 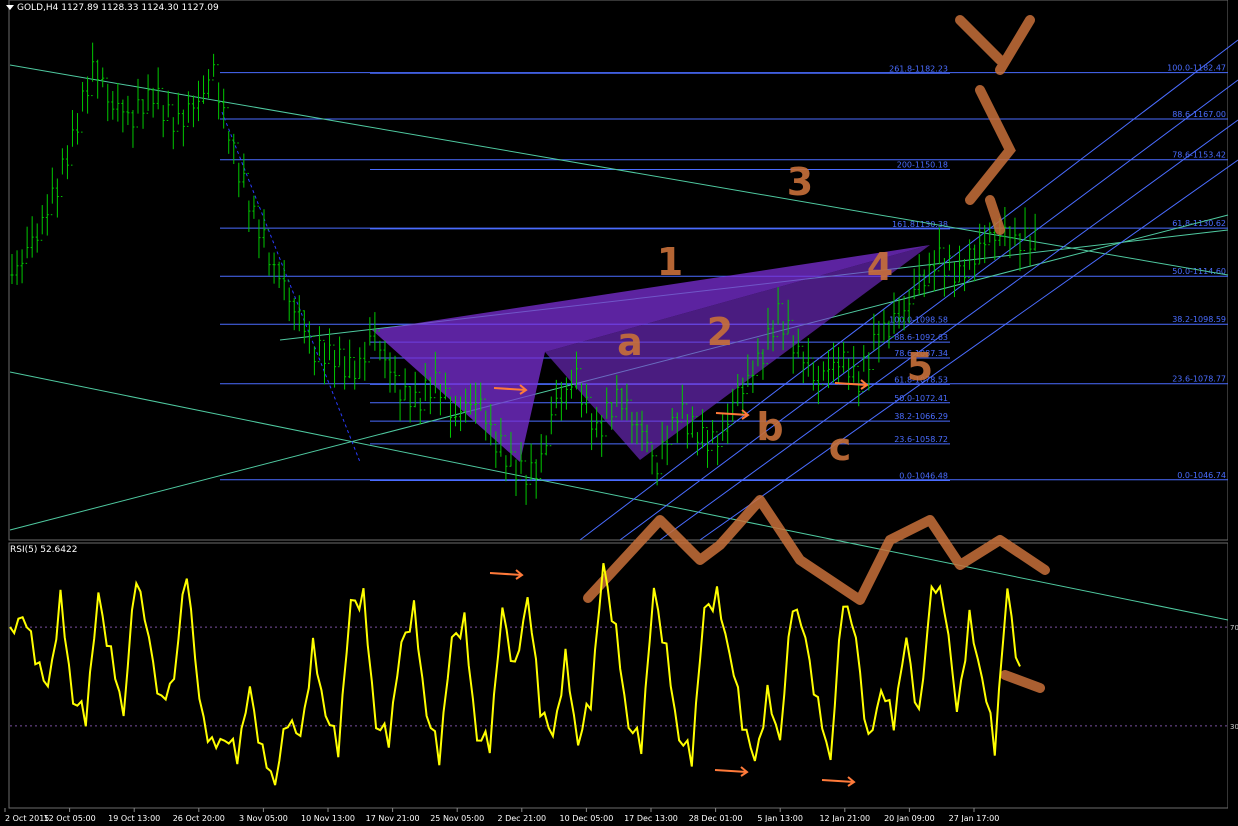 I want to click on fib-left-label: 100.0-1098.58, so click(x=918, y=319).